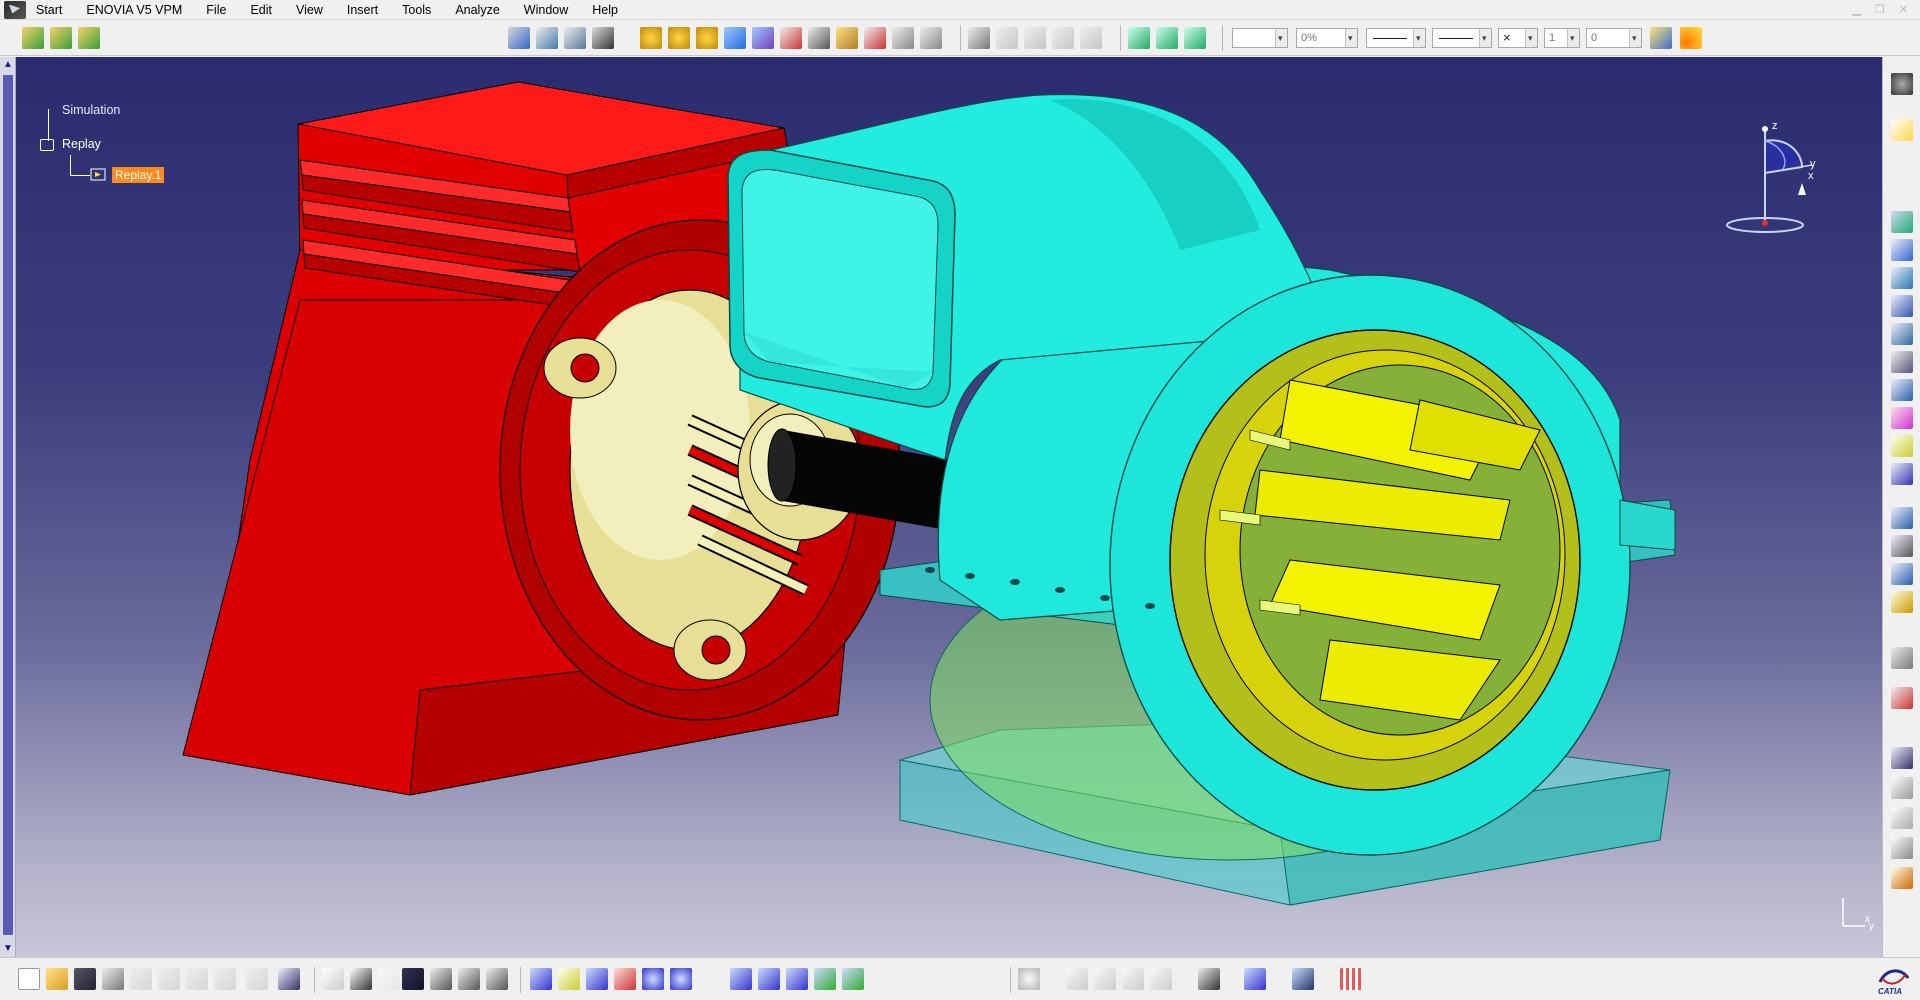 This screenshot has height=1000, width=1920. What do you see at coordinates (1902, 848) in the screenshot?
I see `cut-plane-icon` at bounding box center [1902, 848].